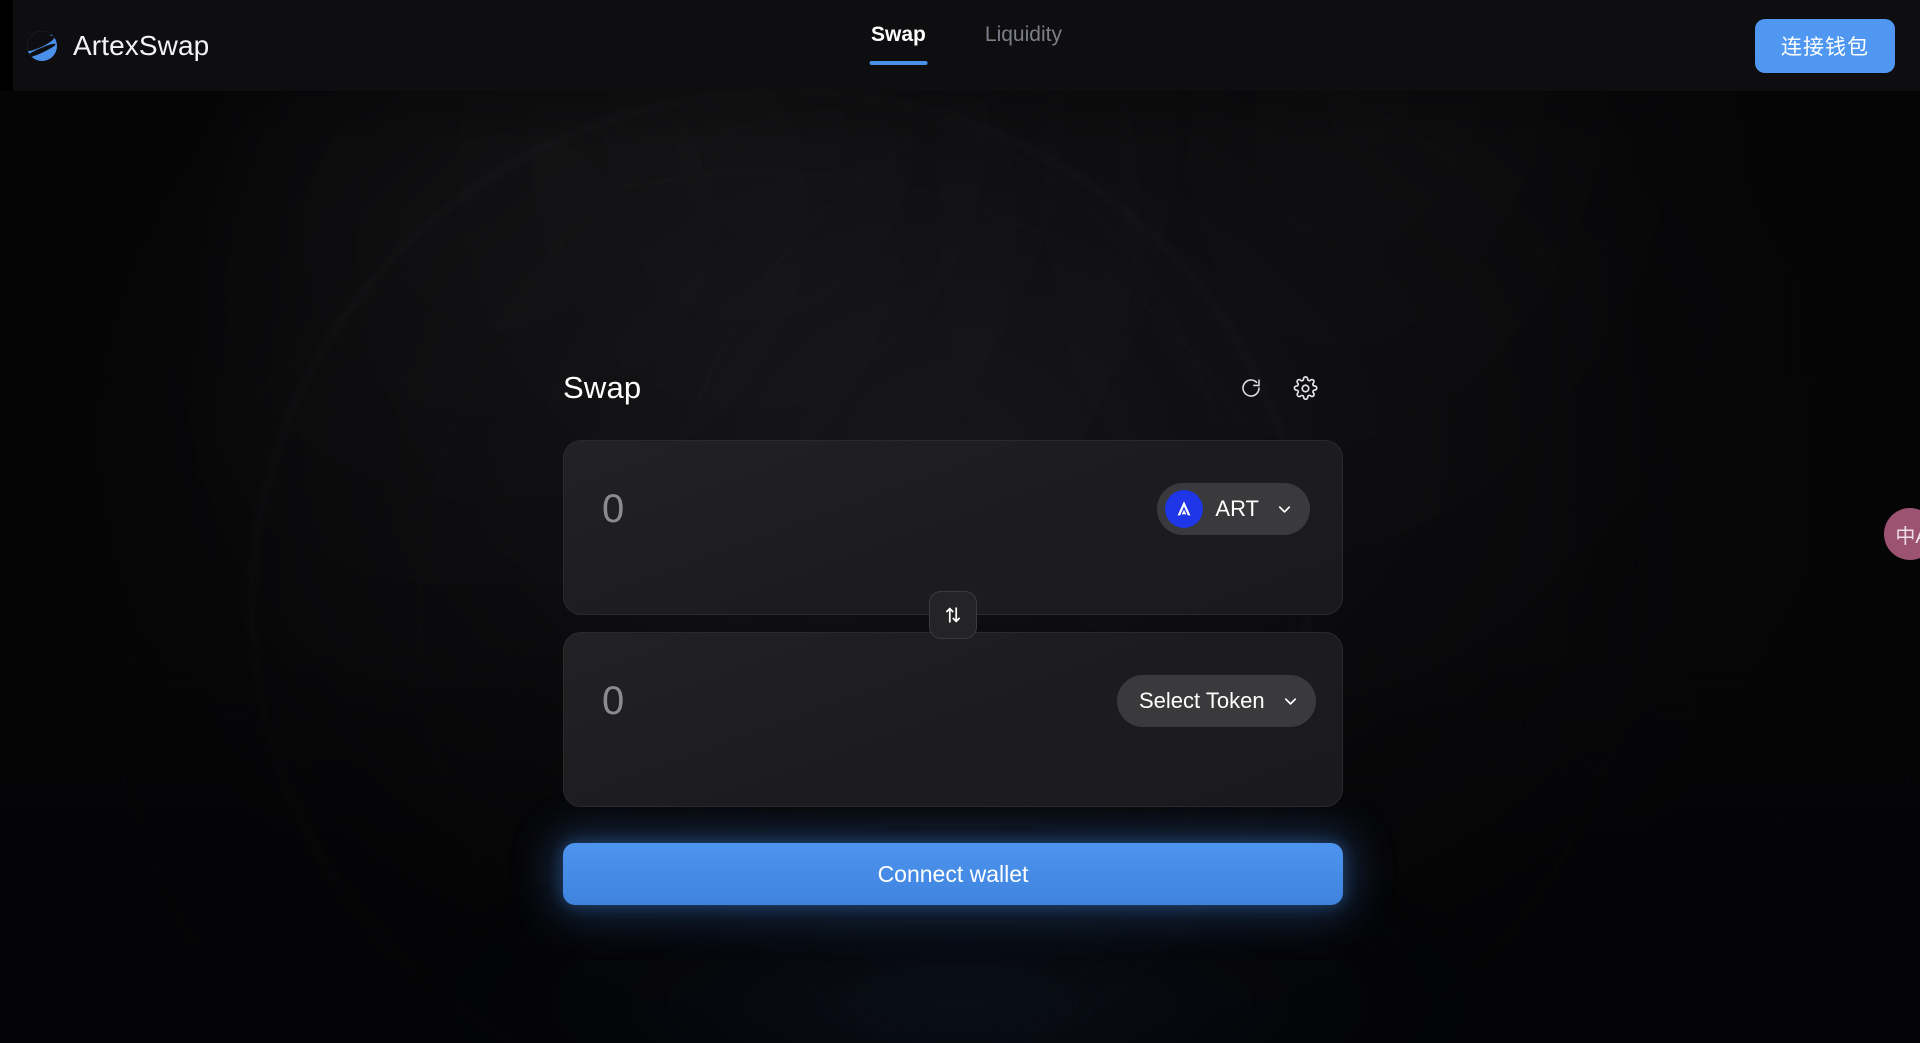 The height and width of the screenshot is (1043, 1920). I want to click on from-token-select-button: ART, so click(1233, 509).